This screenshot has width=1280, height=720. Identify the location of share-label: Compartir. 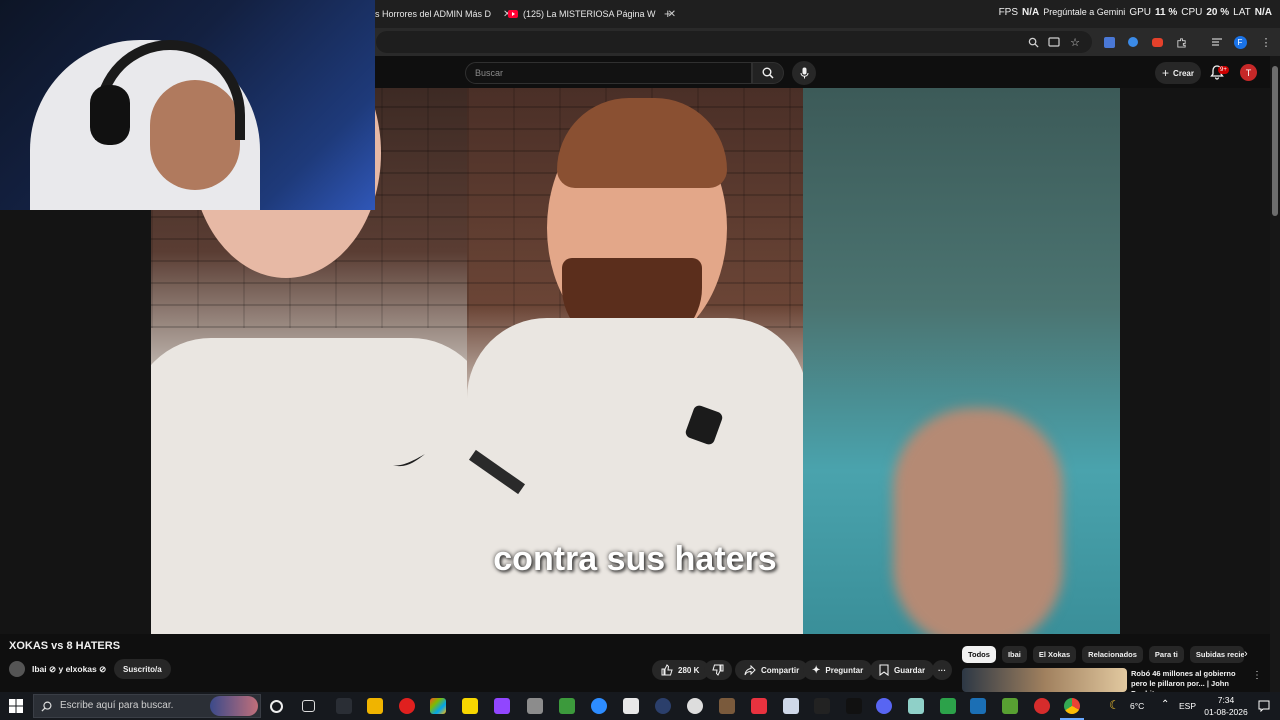
(780, 670).